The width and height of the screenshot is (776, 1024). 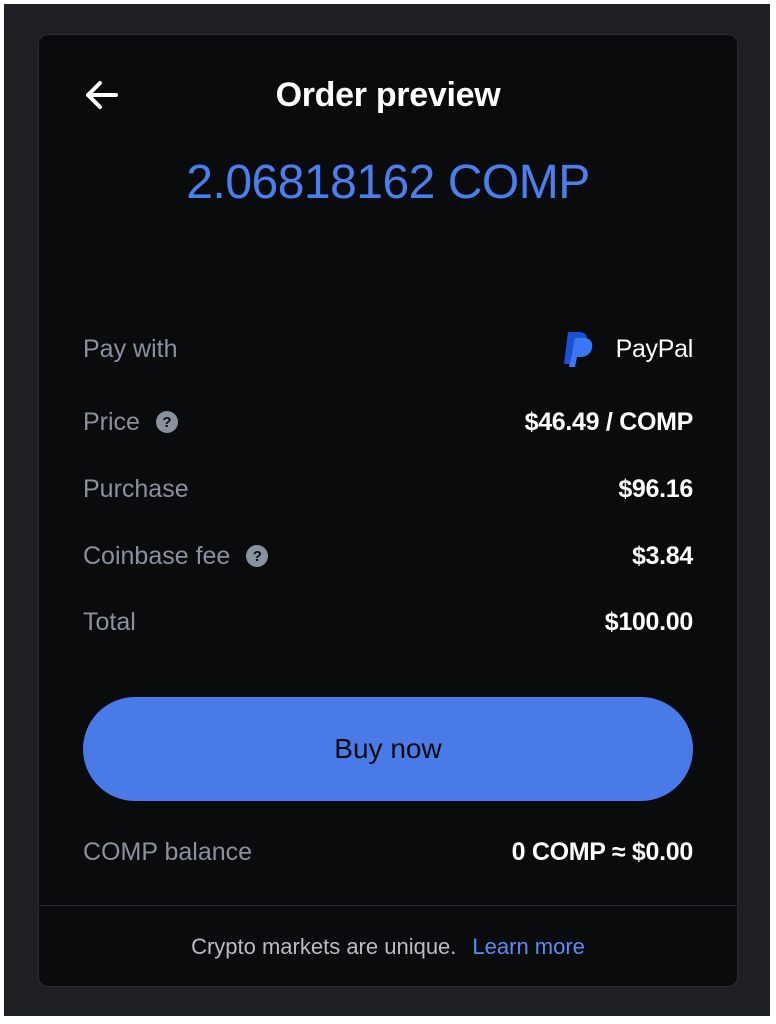 I want to click on purchase-row: Purchase $96.16, so click(x=388, y=489).